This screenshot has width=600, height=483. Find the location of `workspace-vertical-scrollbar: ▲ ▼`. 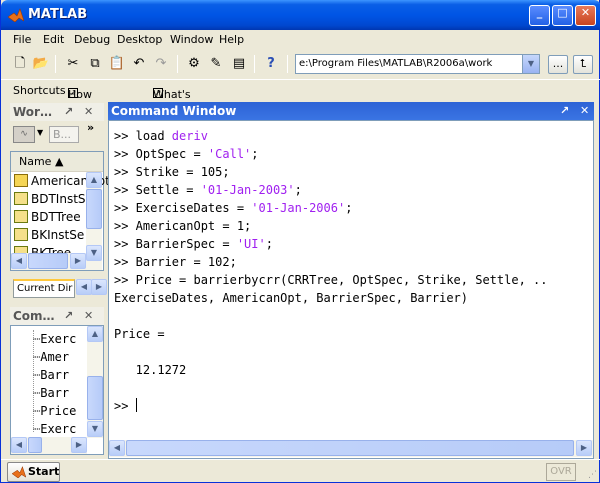

workspace-vertical-scrollbar: ▲ ▼ is located at coordinates (94, 221).